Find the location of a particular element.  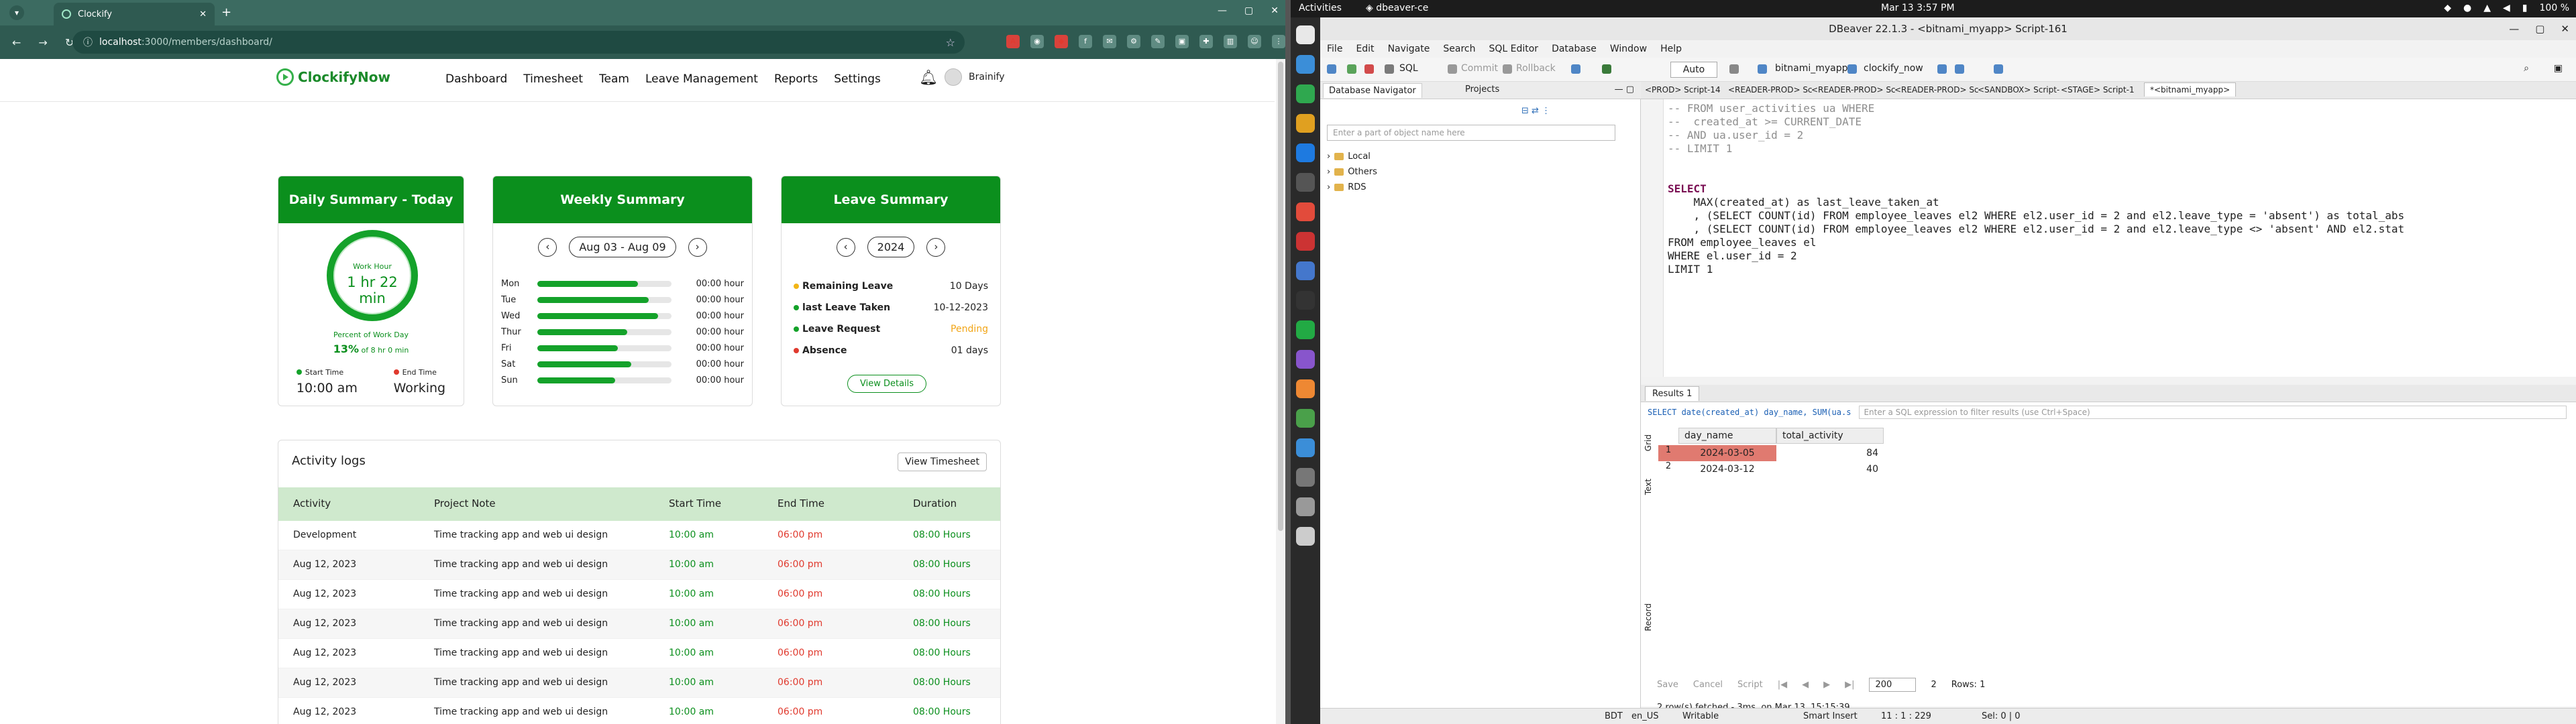

disconnect-icon is located at coordinates (1369, 69).